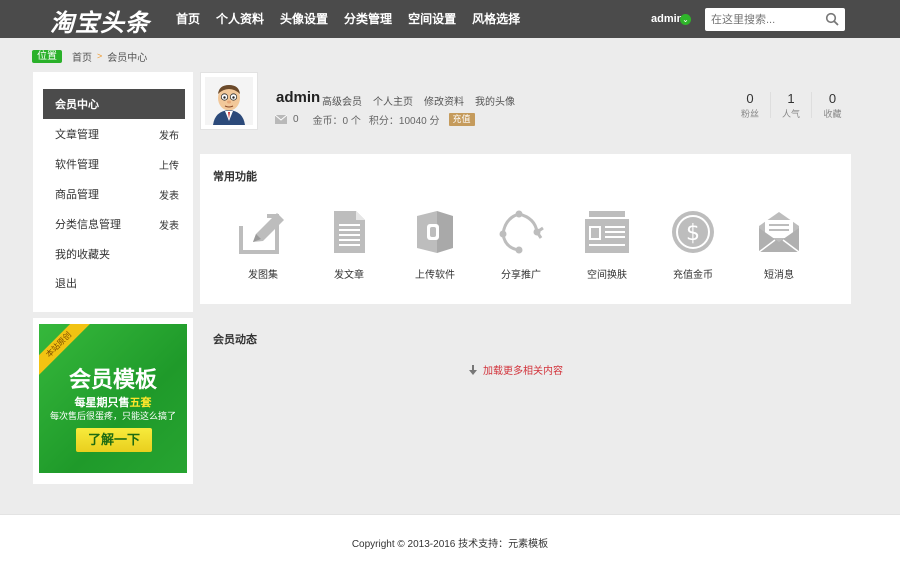 This screenshot has height=568, width=900. What do you see at coordinates (349, 232) in the screenshot?
I see `document-icon` at bounding box center [349, 232].